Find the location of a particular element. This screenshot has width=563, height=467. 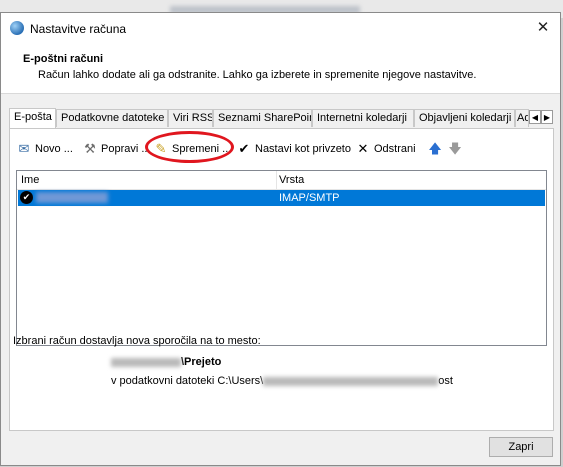

delivery-folder: \Prejeto is located at coordinates (166, 362).